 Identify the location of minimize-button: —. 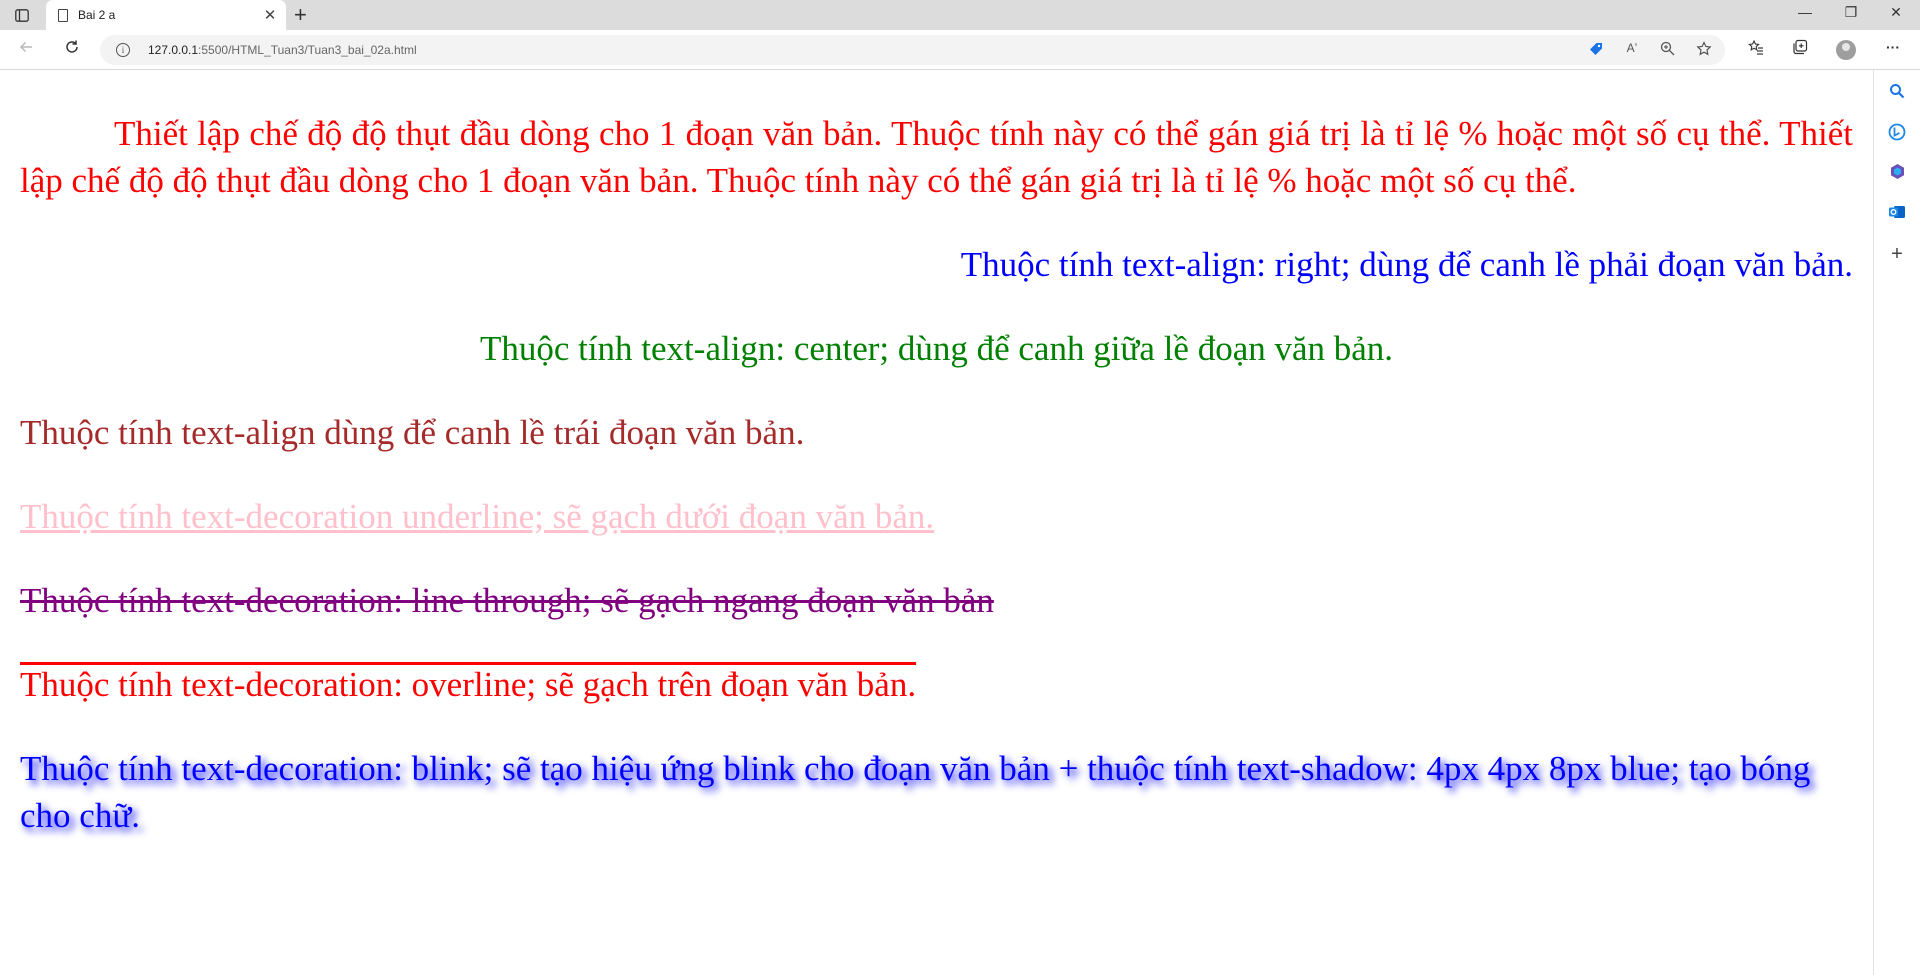
(1805, 12).